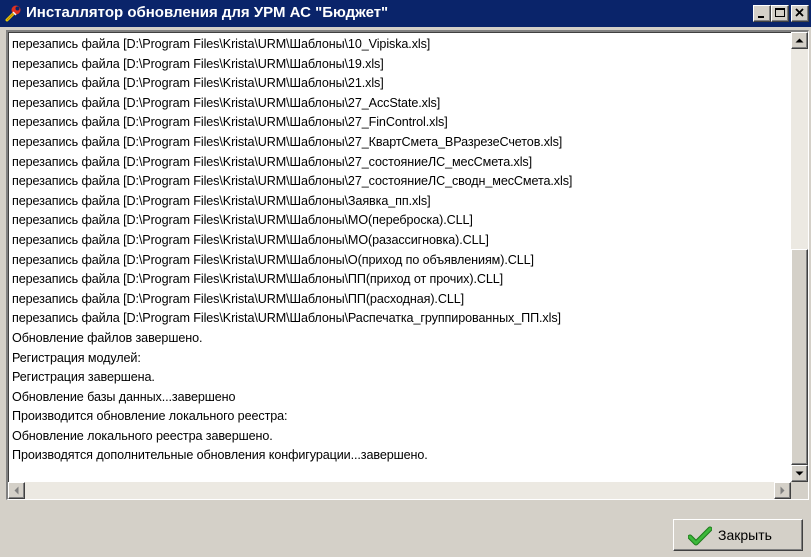  I want to click on log-line: Регистрация модулей:, so click(76, 357).